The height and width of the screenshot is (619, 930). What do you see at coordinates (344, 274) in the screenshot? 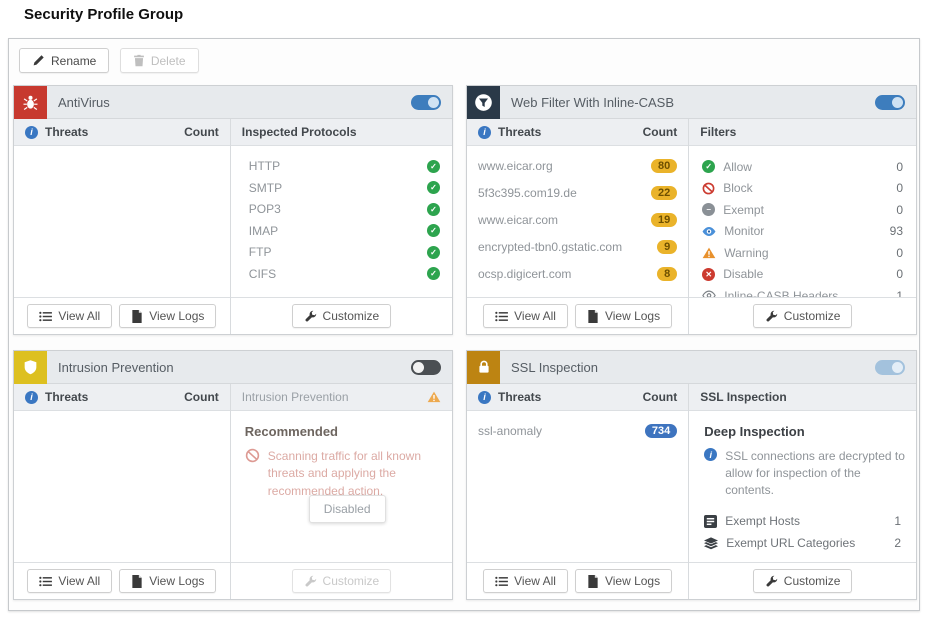
I see `protocol-row: CIFS ✓` at bounding box center [344, 274].